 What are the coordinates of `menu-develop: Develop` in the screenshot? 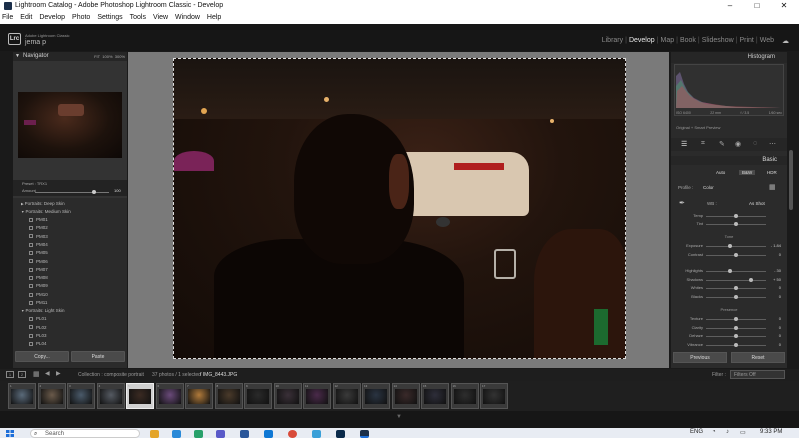 It's located at (52, 17).